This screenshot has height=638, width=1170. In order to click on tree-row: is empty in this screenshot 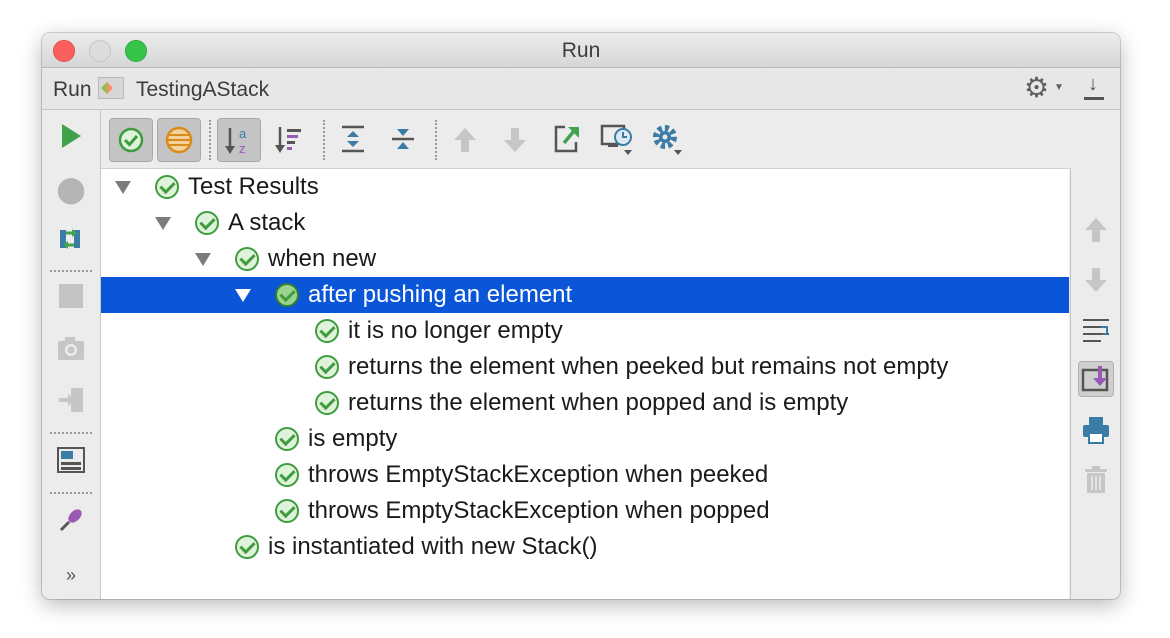, I will do `click(585, 439)`.